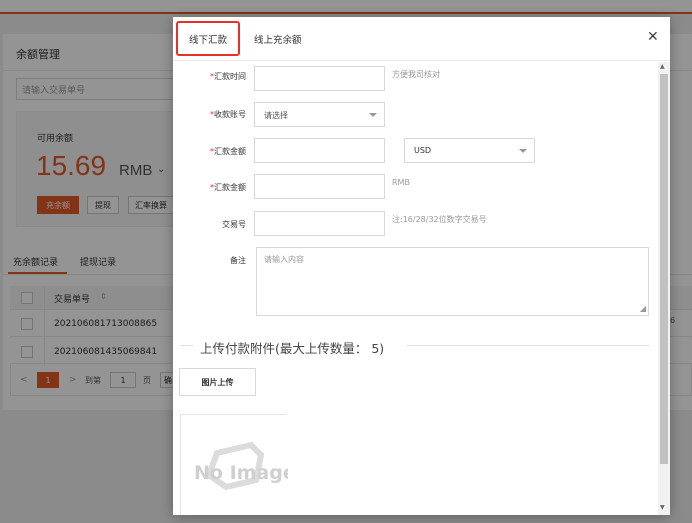  Describe the element at coordinates (319, 223) in the screenshot. I see `txn-input` at that location.